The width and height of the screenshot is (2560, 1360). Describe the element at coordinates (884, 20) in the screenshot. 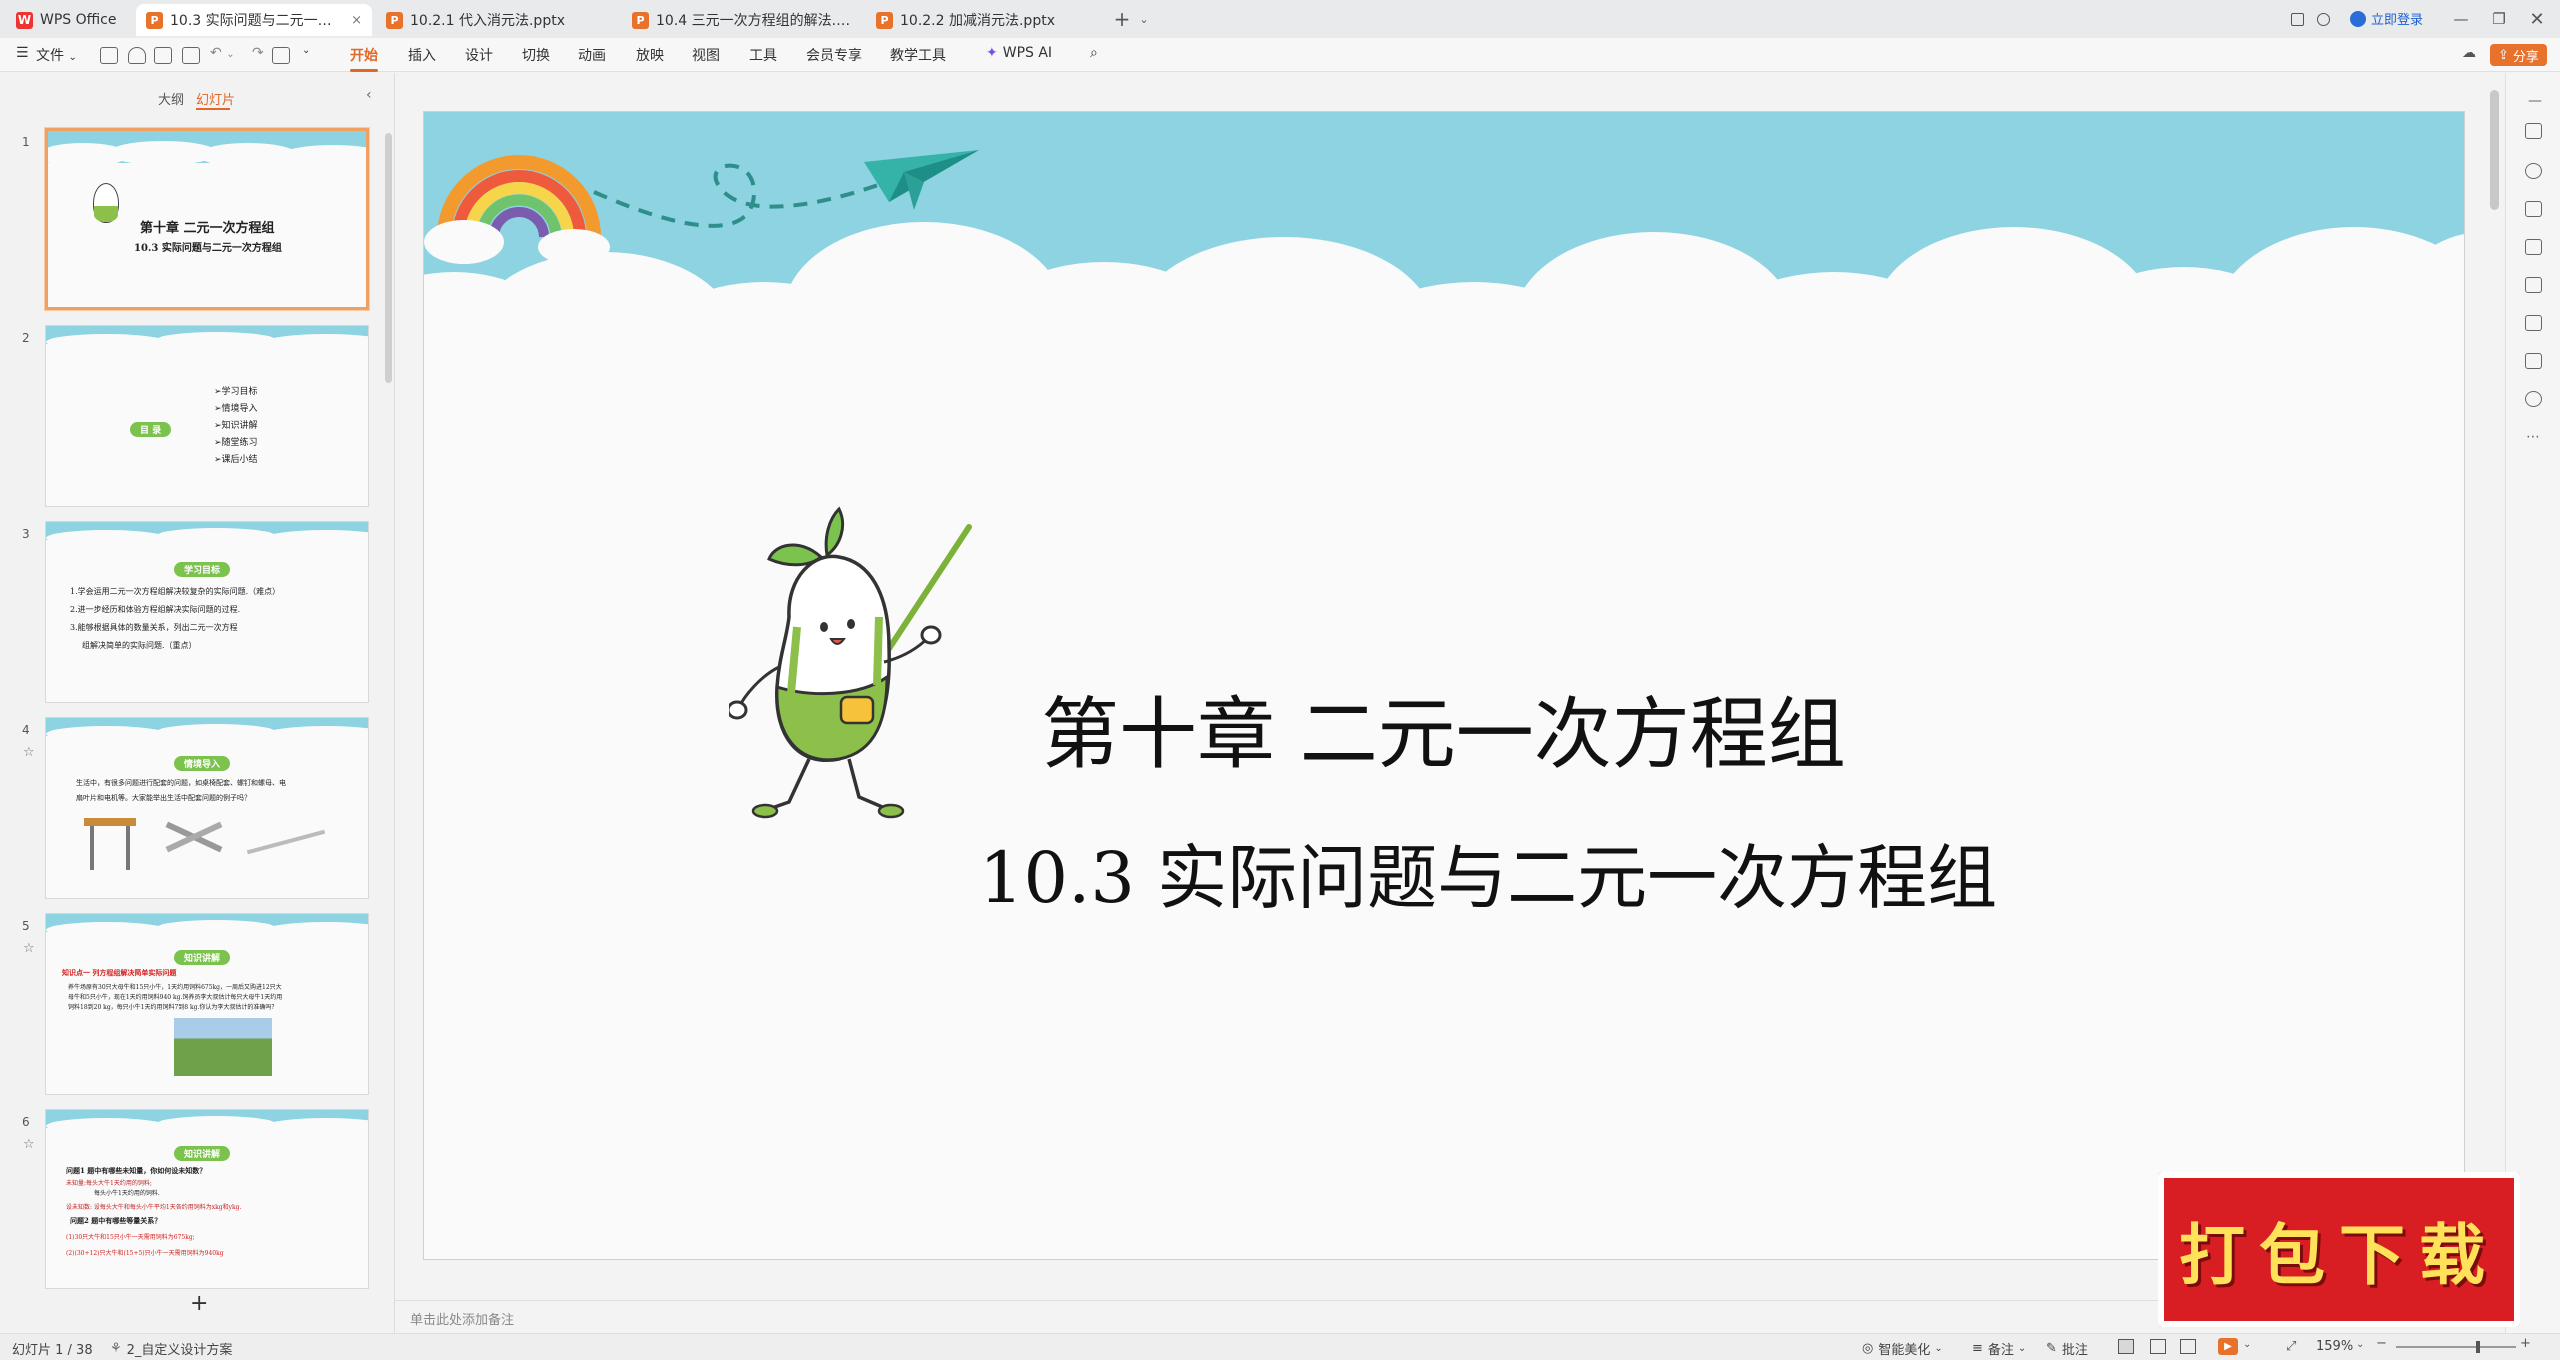

I see `presentation-file-icon: P` at that location.